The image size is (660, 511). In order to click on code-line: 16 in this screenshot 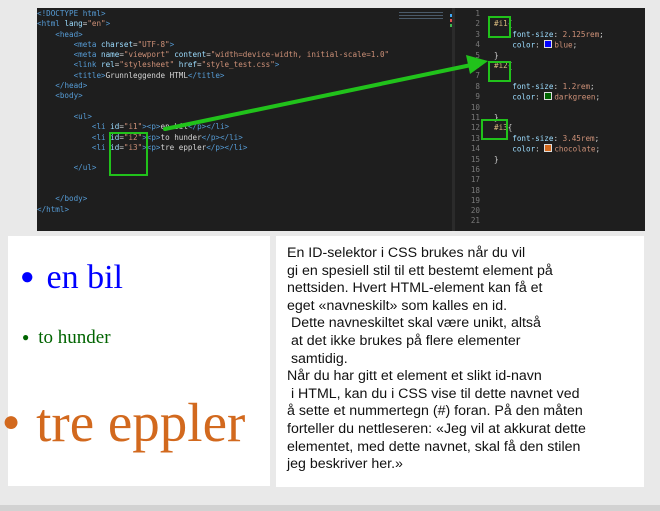, I will do `click(532, 170)`.